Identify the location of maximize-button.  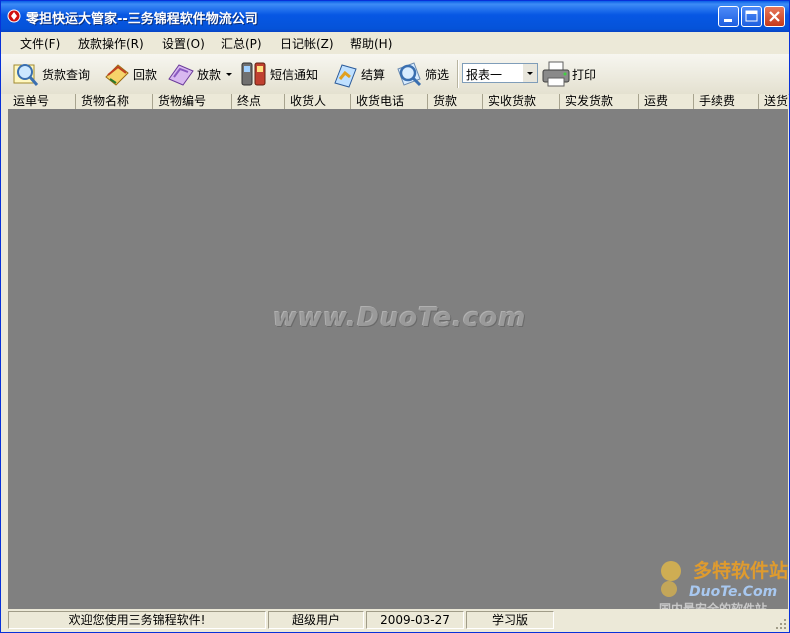
(751, 16).